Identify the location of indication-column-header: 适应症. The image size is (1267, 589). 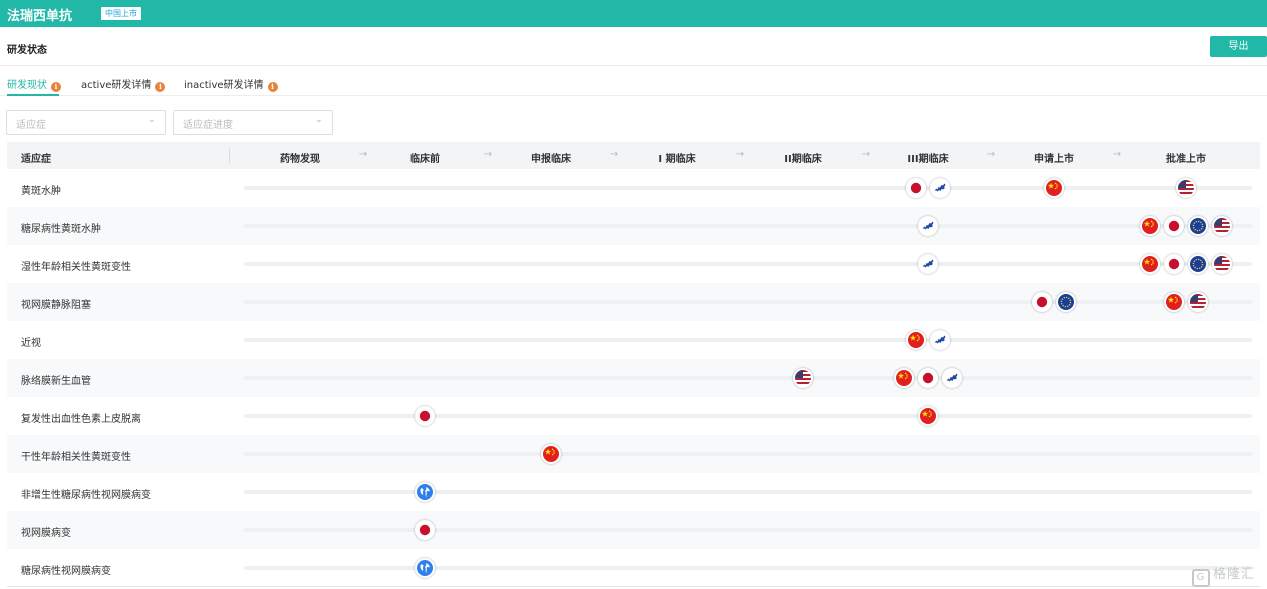
(36, 159).